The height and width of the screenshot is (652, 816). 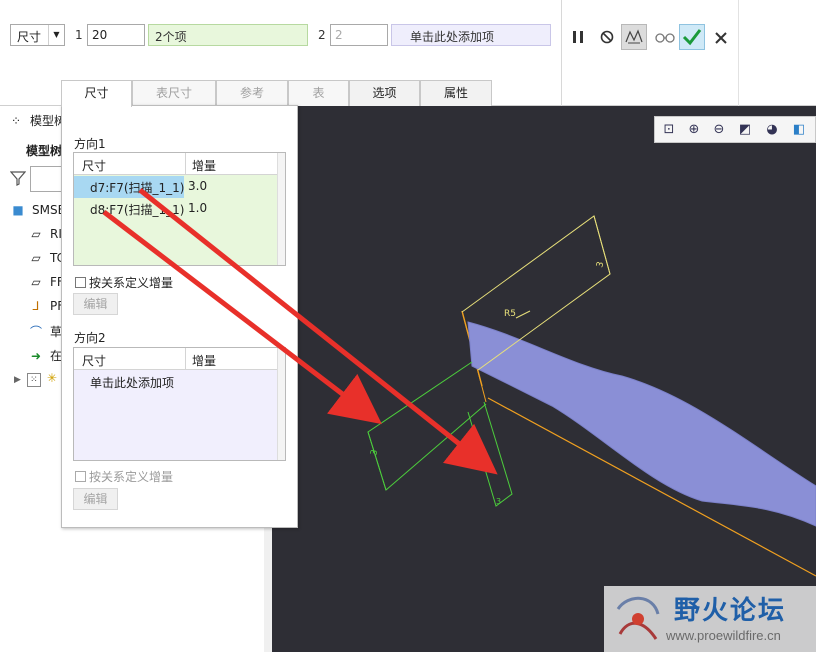 I want to click on dir2-count-input: 2, so click(x=359, y=35).